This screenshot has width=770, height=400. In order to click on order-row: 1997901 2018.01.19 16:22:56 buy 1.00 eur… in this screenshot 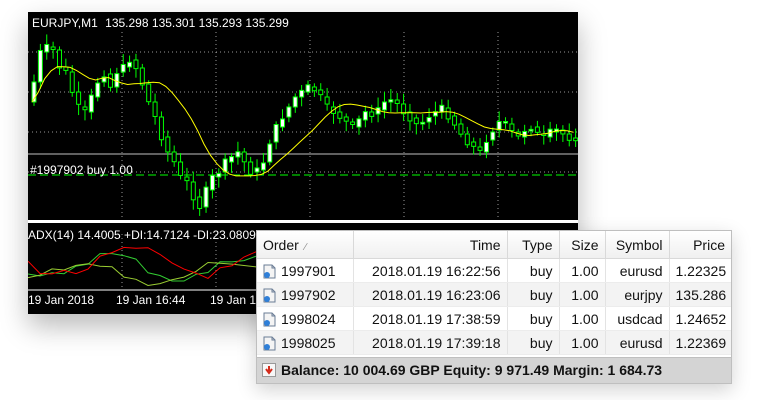, I will do `click(494, 270)`.